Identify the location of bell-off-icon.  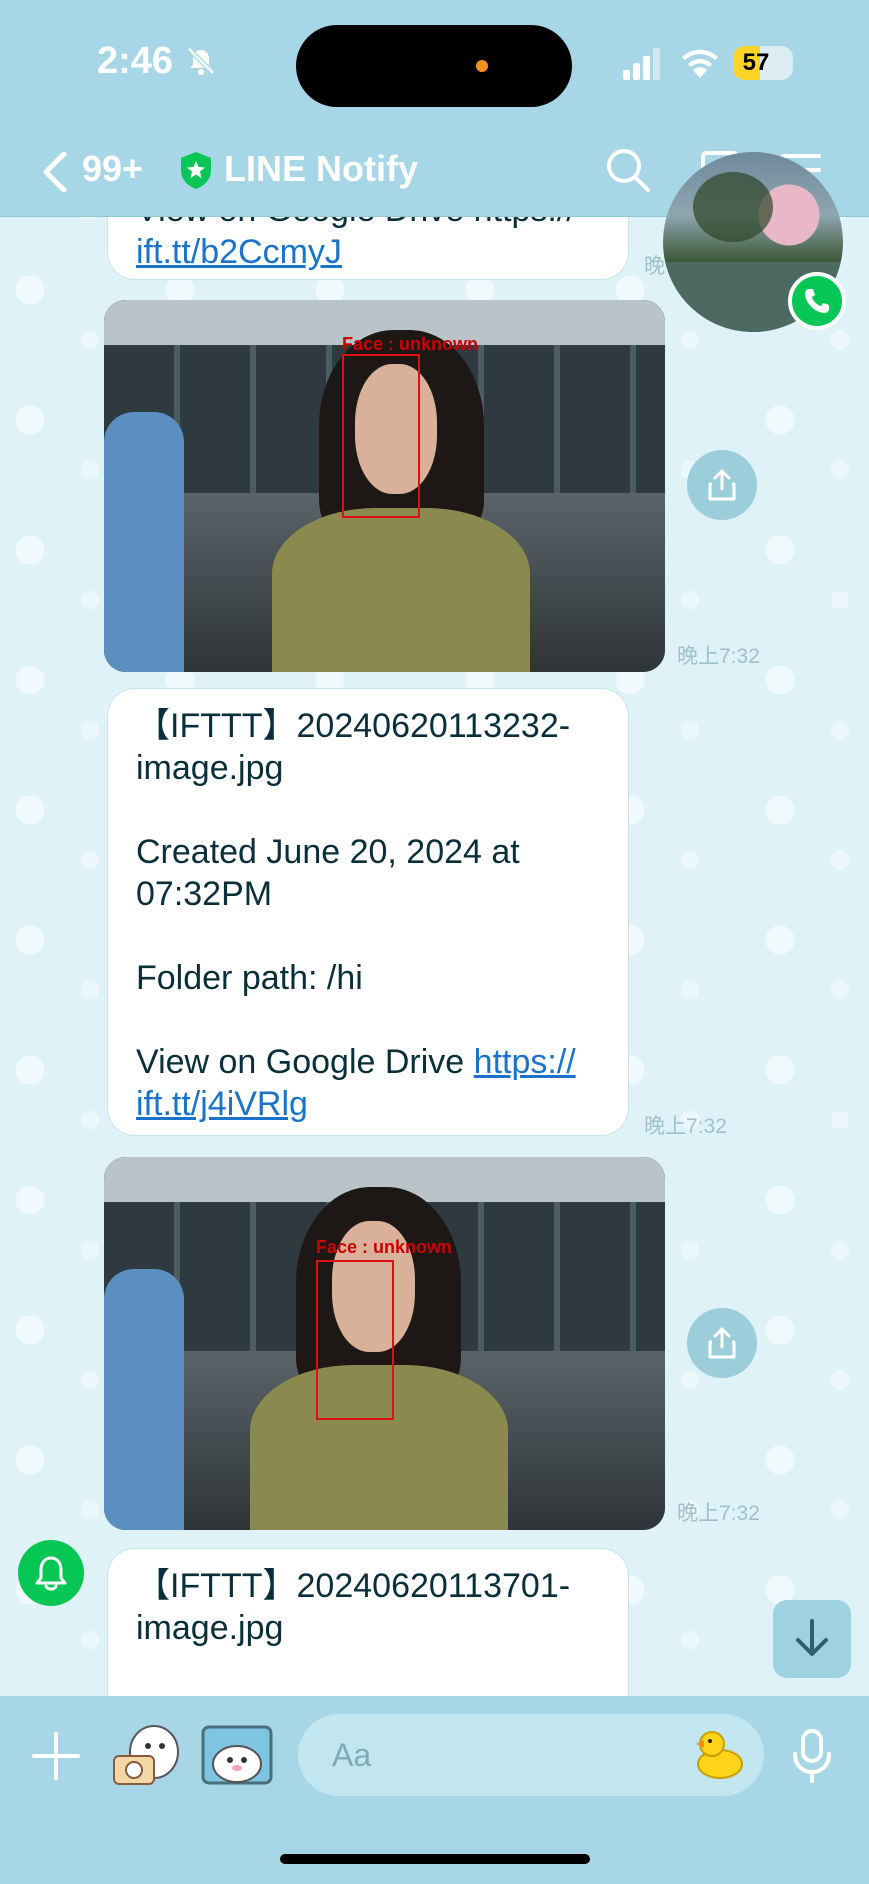
(201, 61).